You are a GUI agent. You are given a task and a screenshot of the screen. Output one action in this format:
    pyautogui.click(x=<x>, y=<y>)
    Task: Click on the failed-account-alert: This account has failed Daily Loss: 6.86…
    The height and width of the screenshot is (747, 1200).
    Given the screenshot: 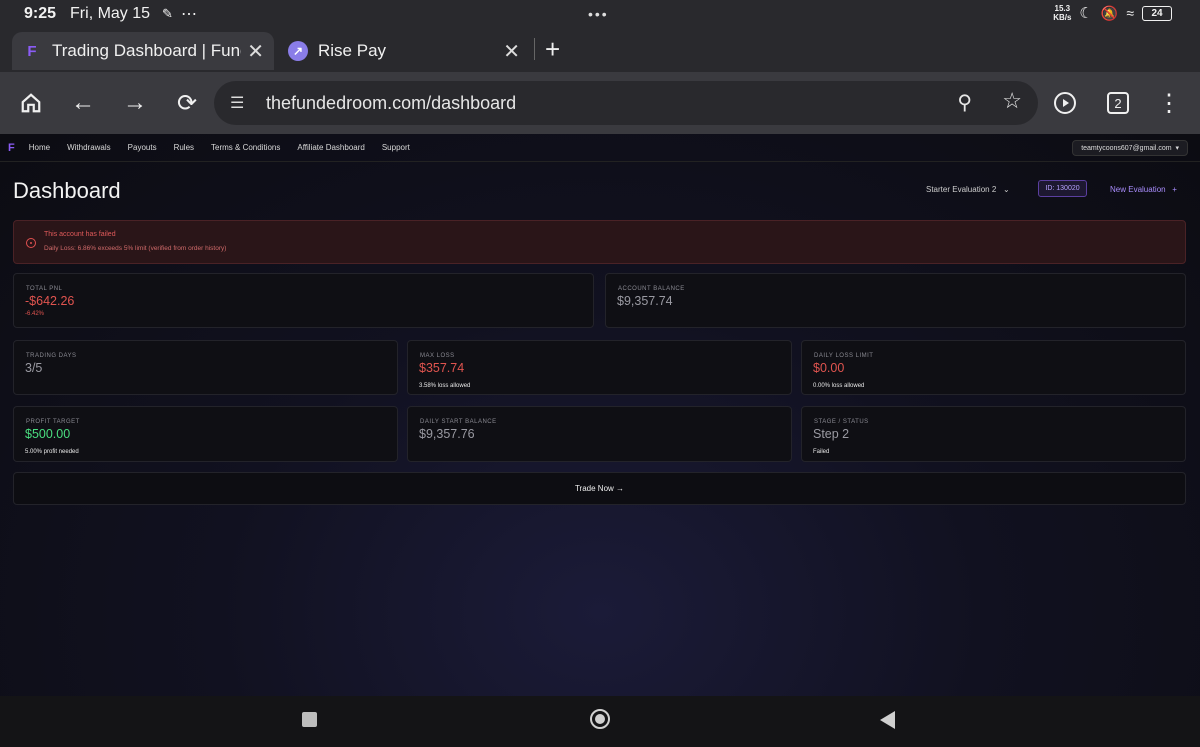 What is the action you would take?
    pyautogui.click(x=599, y=242)
    